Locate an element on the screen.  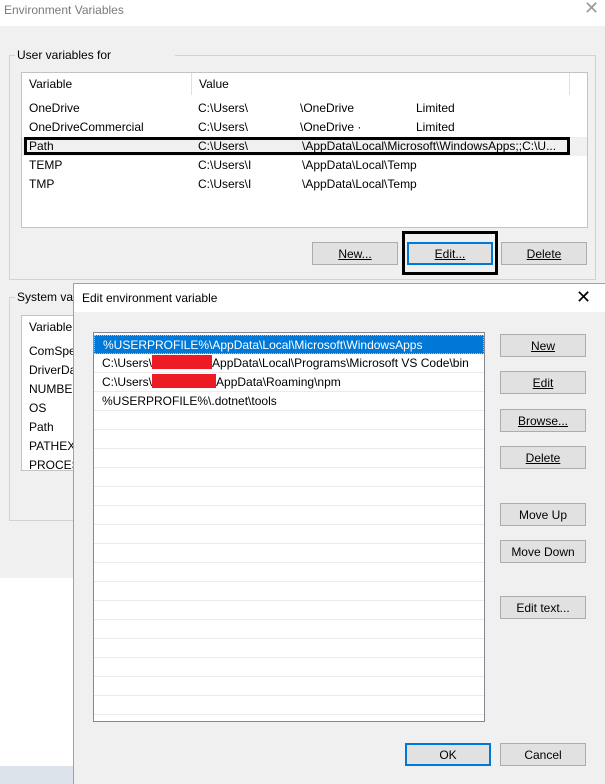
window-title: Environment Variables is located at coordinates (64, 10).